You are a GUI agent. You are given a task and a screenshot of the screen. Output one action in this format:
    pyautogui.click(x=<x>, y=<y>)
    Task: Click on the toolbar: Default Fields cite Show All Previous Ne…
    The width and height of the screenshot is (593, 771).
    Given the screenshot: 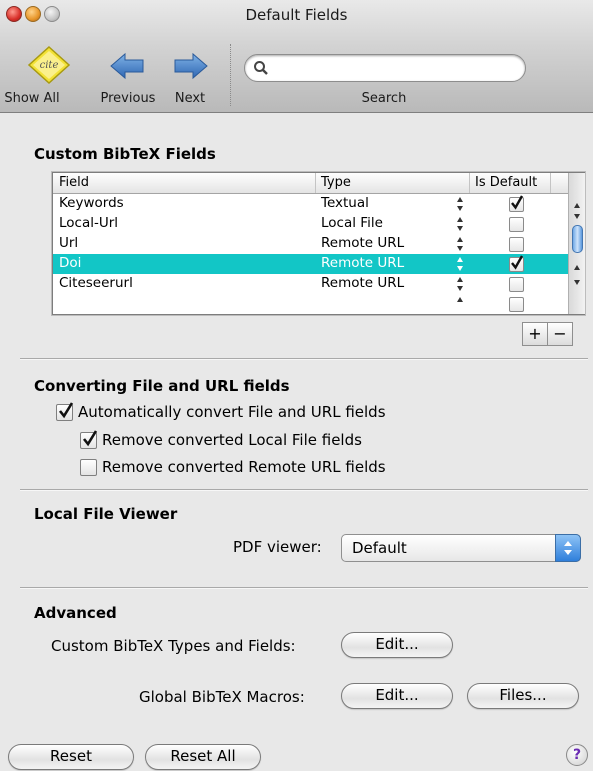 What is the action you would take?
    pyautogui.click(x=296, y=56)
    